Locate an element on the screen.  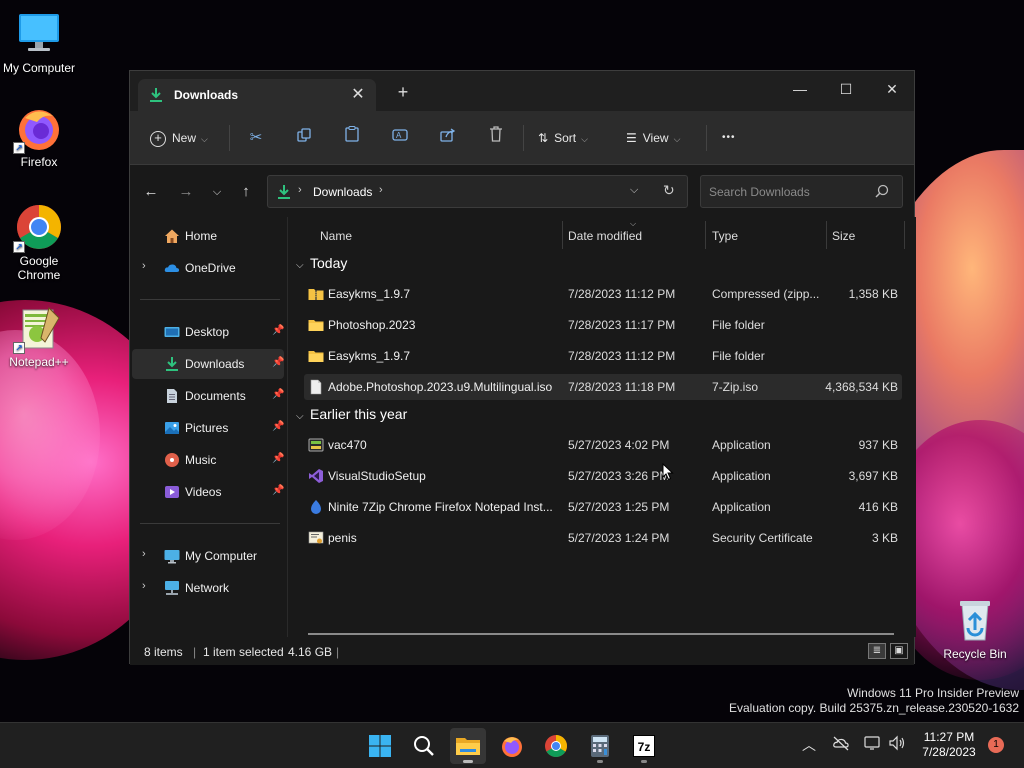
search-icon is located at coordinates (882, 192).